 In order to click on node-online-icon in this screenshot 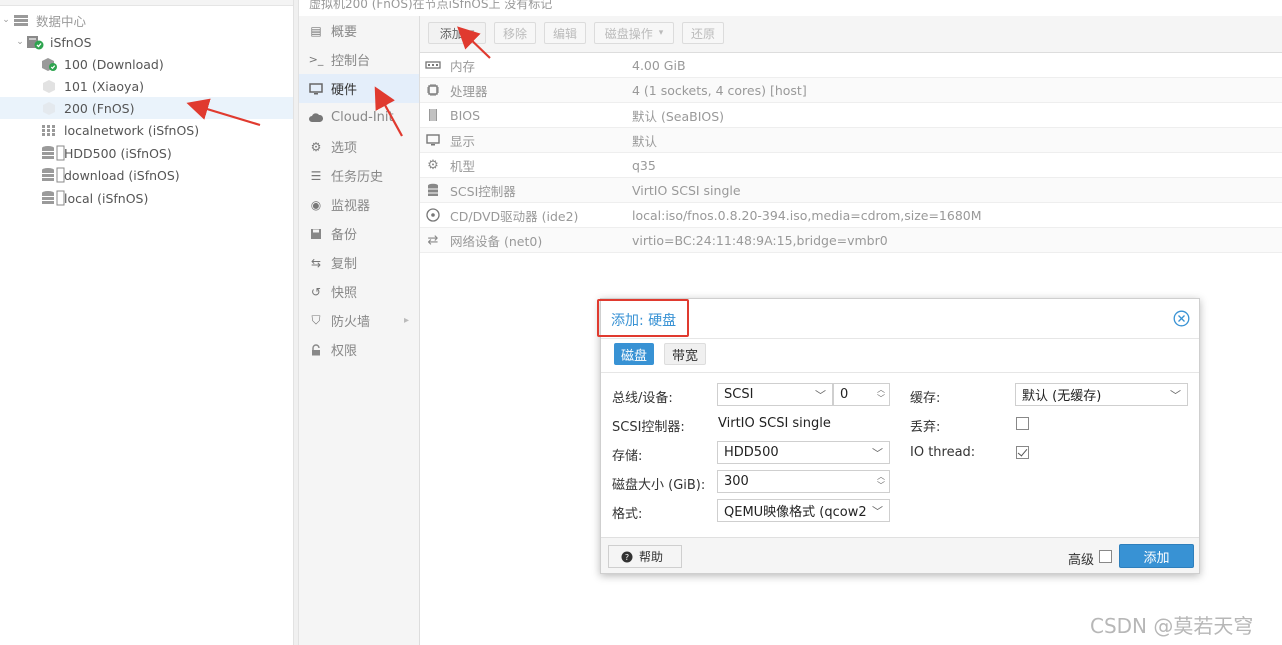, I will do `click(35, 42)`.